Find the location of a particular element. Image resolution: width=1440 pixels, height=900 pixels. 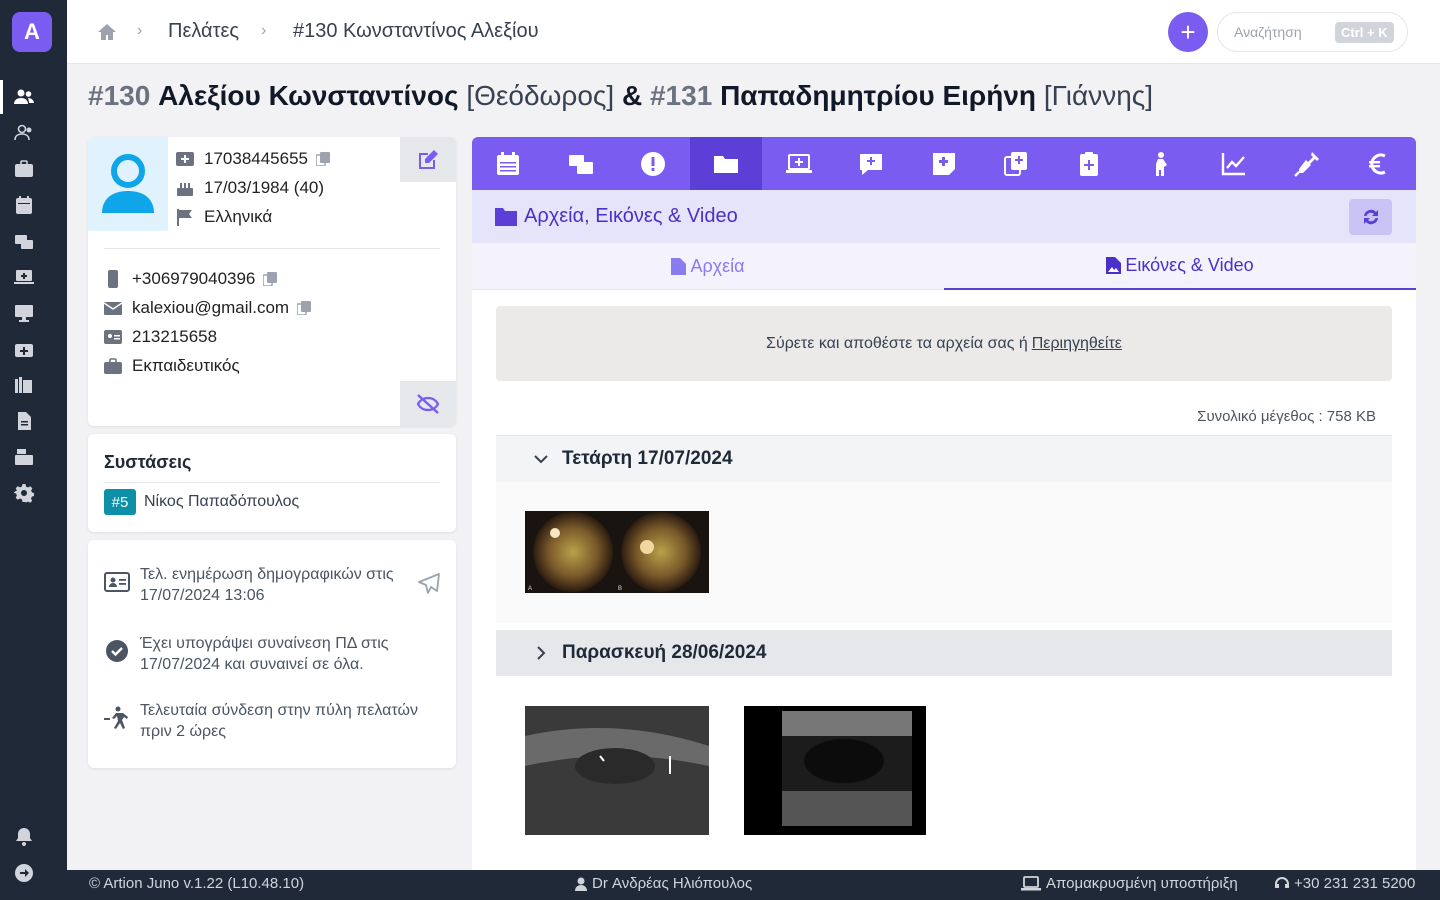

tool-pregnancy is located at coordinates (1161, 163).